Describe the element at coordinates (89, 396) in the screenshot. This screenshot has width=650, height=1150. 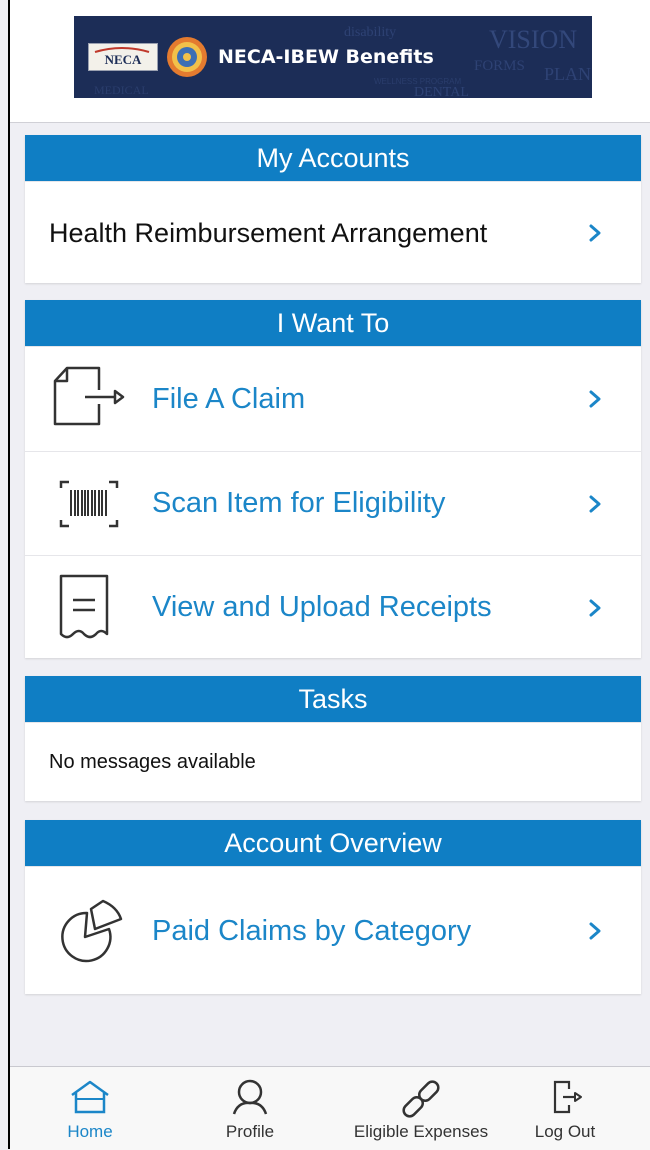
I see `file-export-icon` at that location.